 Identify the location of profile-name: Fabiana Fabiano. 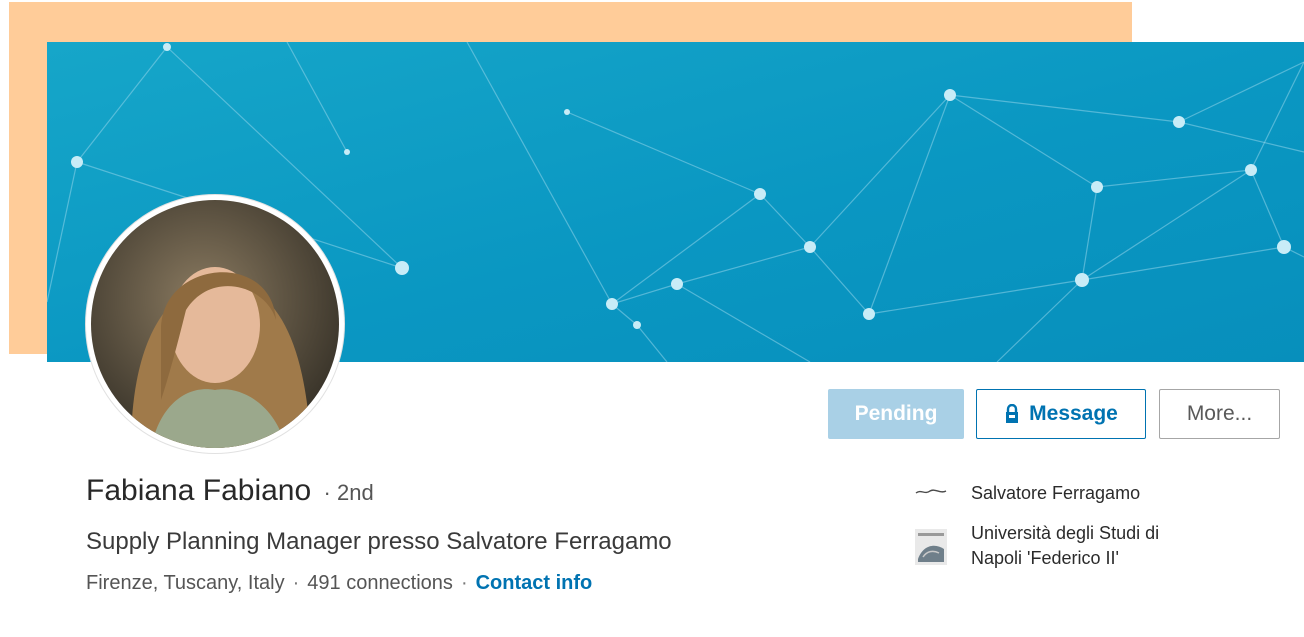
(199, 490).